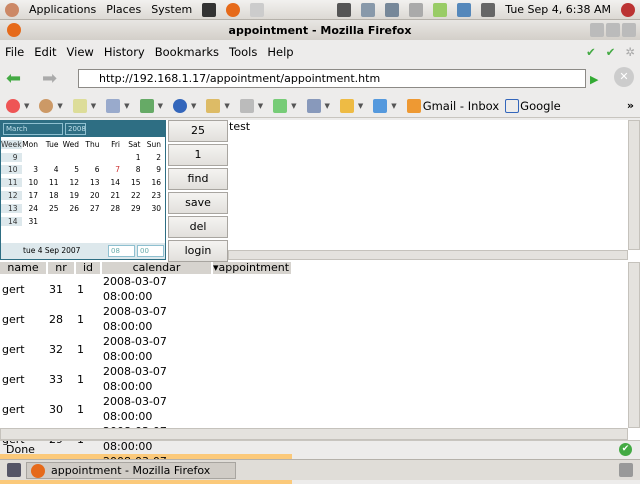  What do you see at coordinates (121, 251) in the screenshot?
I see `hour-input: 08` at bounding box center [121, 251].